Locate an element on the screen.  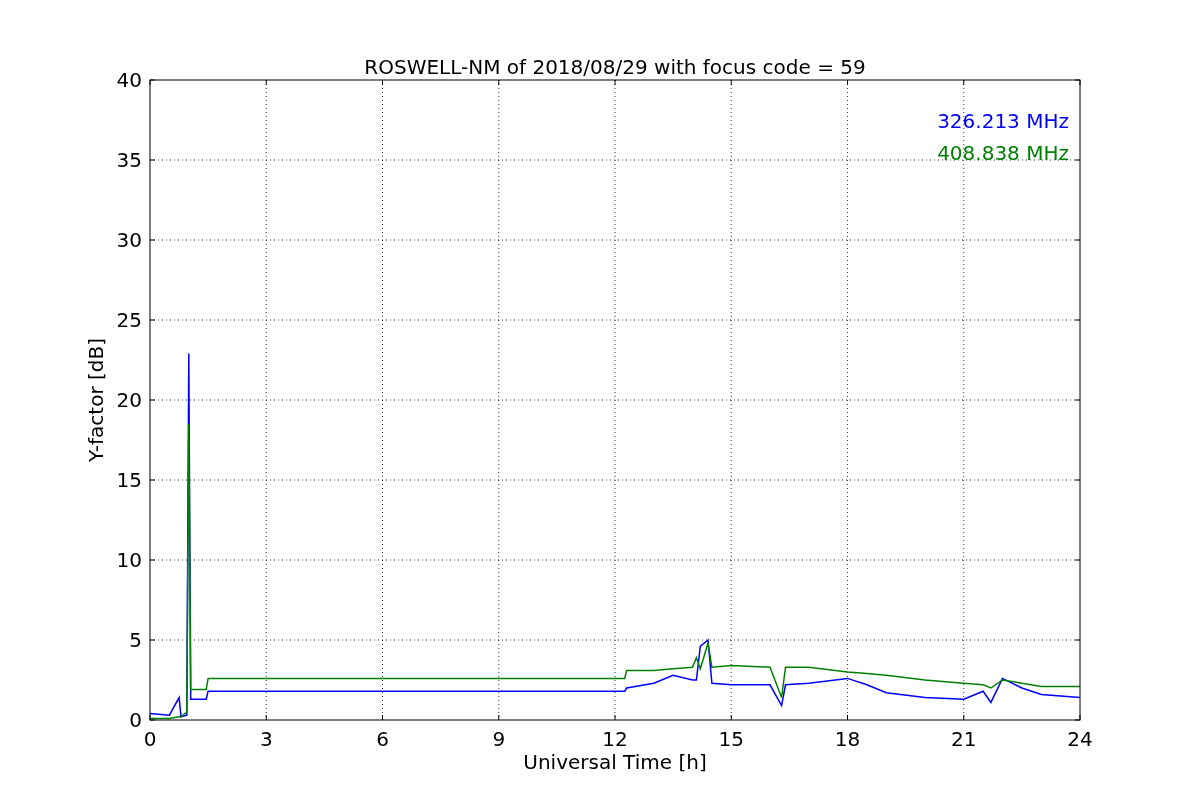
y-tick-label: 35 is located at coordinates (129, 160).